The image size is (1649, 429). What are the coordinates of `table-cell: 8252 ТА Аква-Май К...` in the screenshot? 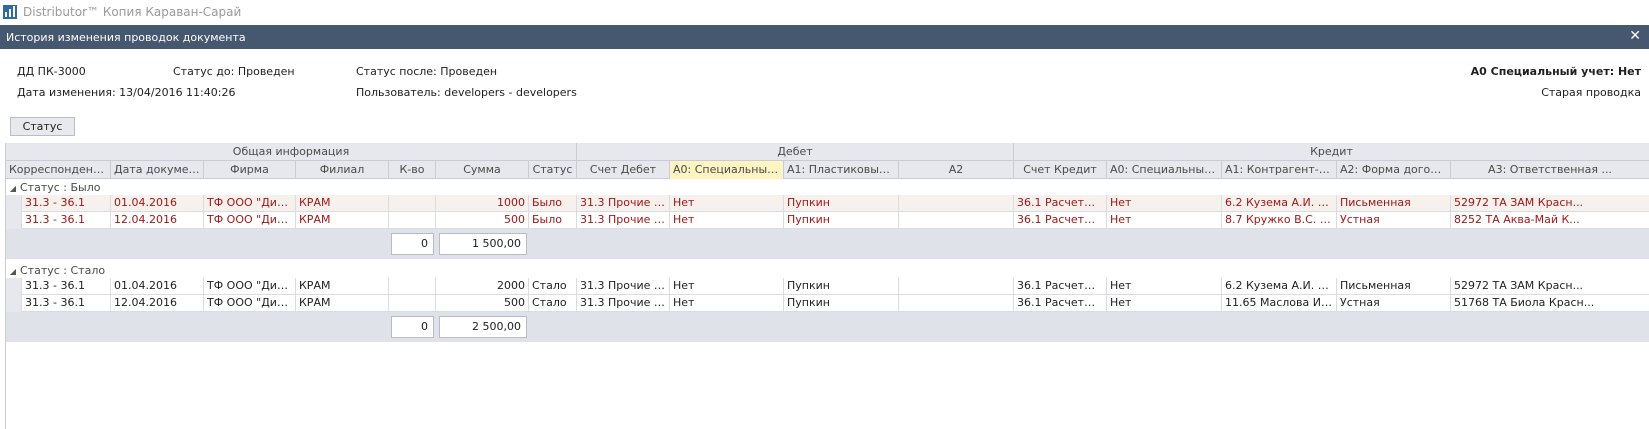 It's located at (1550, 220).